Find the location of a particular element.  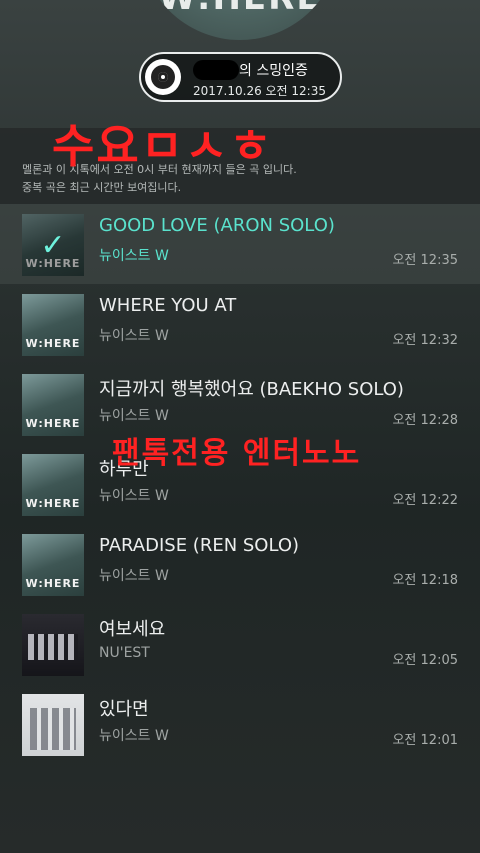

album-art-header: W:HERE is located at coordinates (240, 20).